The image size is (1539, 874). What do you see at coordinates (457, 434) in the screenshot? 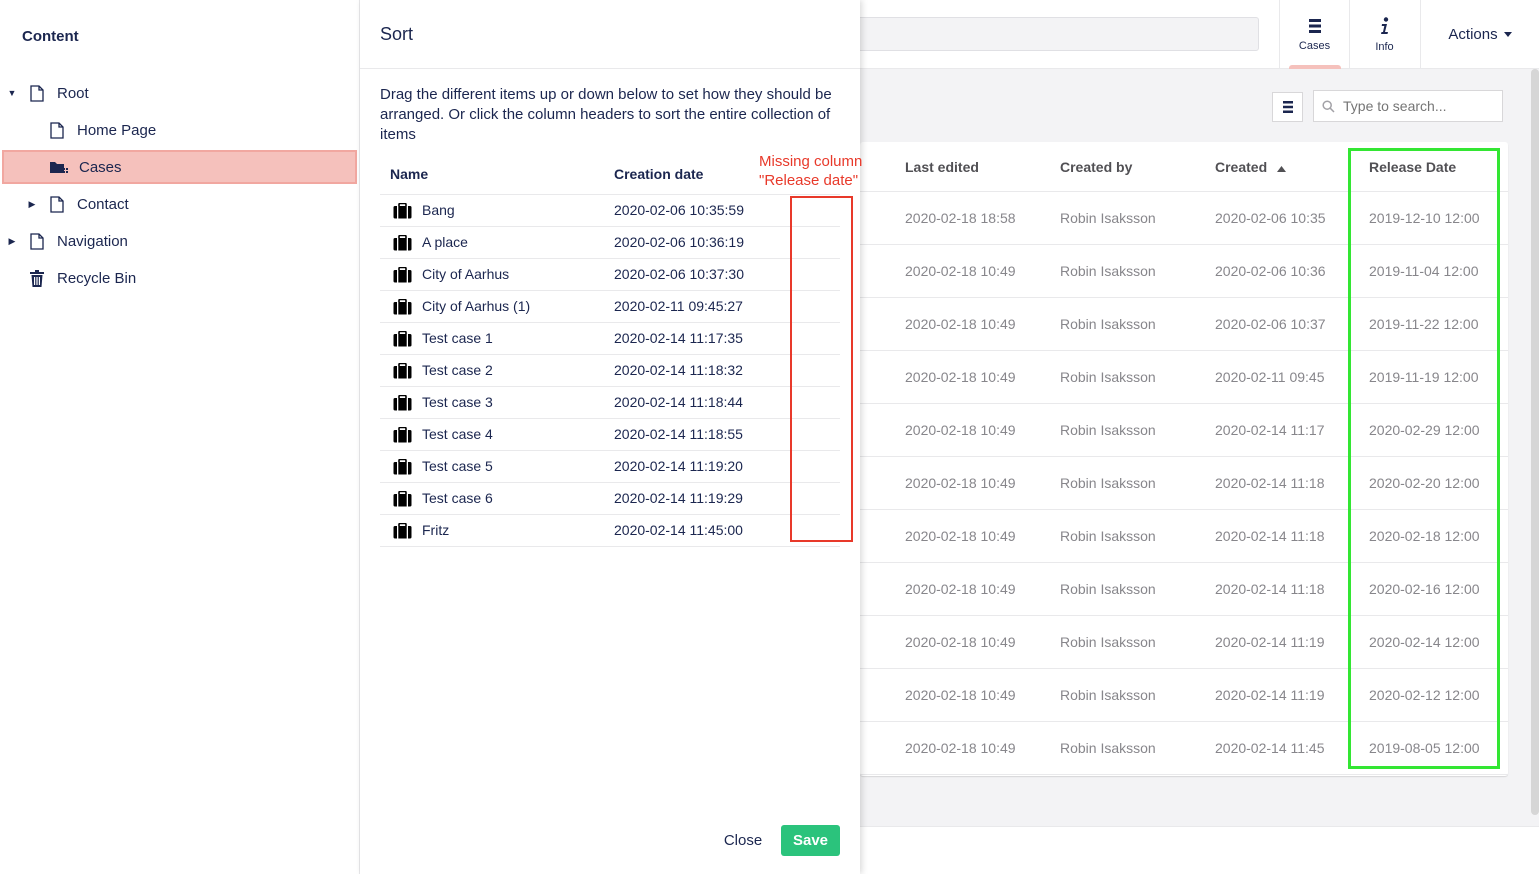
I see `sort-row-name: Test case 4` at bounding box center [457, 434].